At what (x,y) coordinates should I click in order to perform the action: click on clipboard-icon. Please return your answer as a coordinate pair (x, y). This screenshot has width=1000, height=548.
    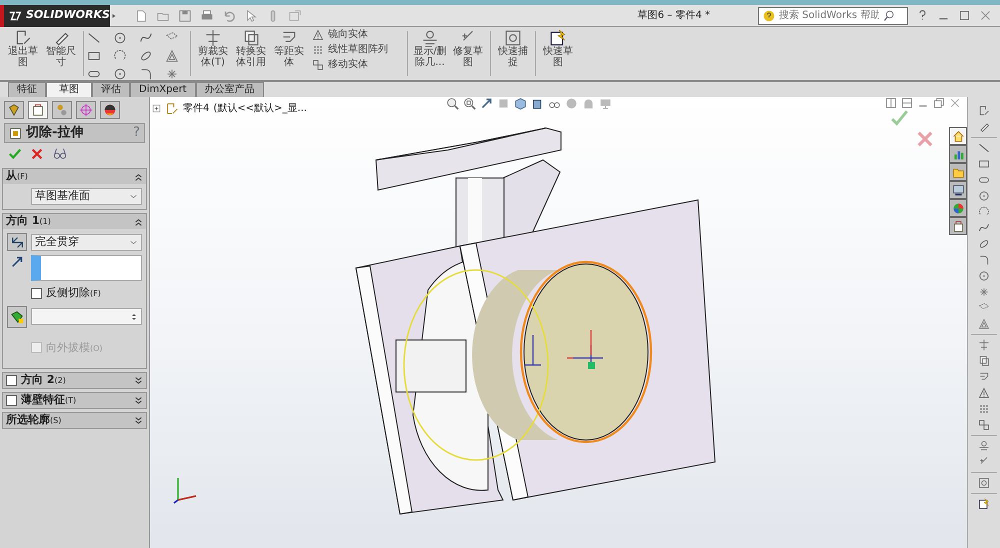
    Looking at the image, I should click on (38, 110).